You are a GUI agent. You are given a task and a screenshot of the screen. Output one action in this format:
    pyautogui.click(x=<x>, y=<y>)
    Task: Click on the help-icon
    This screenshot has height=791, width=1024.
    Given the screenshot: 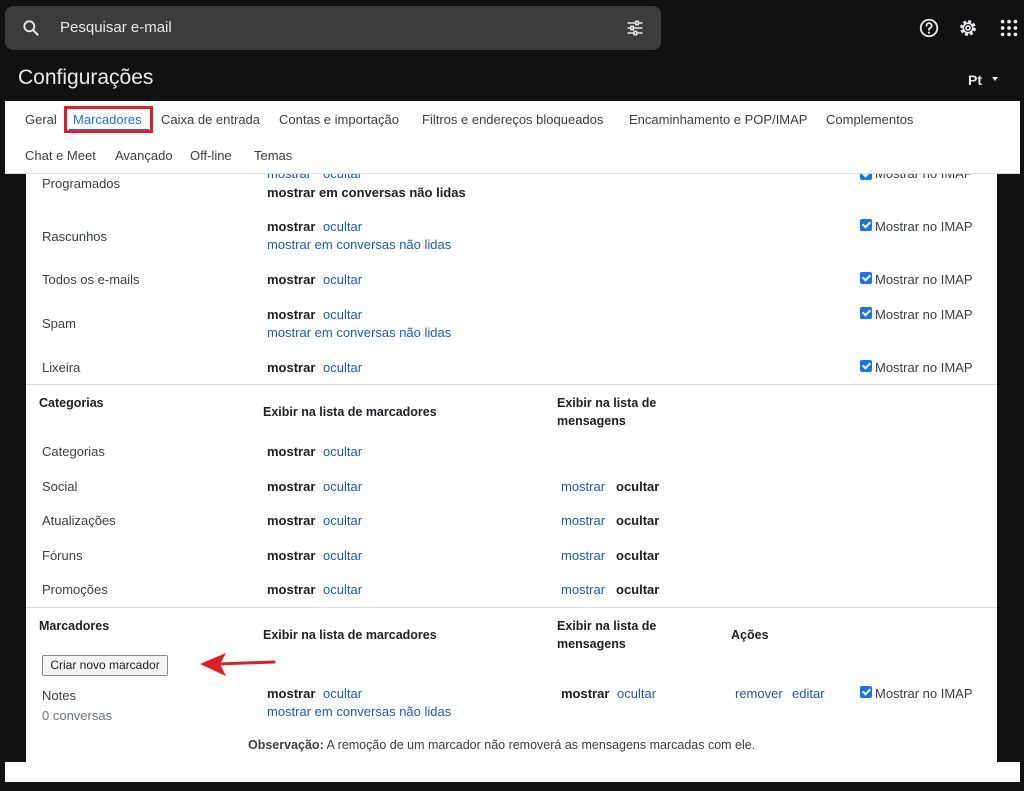 What is the action you would take?
    pyautogui.click(x=929, y=28)
    